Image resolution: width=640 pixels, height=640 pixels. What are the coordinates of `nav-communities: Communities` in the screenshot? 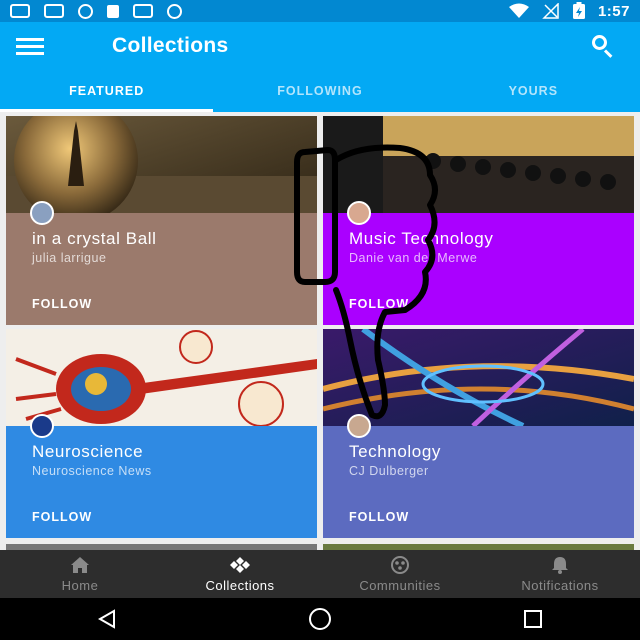 It's located at (400, 574).